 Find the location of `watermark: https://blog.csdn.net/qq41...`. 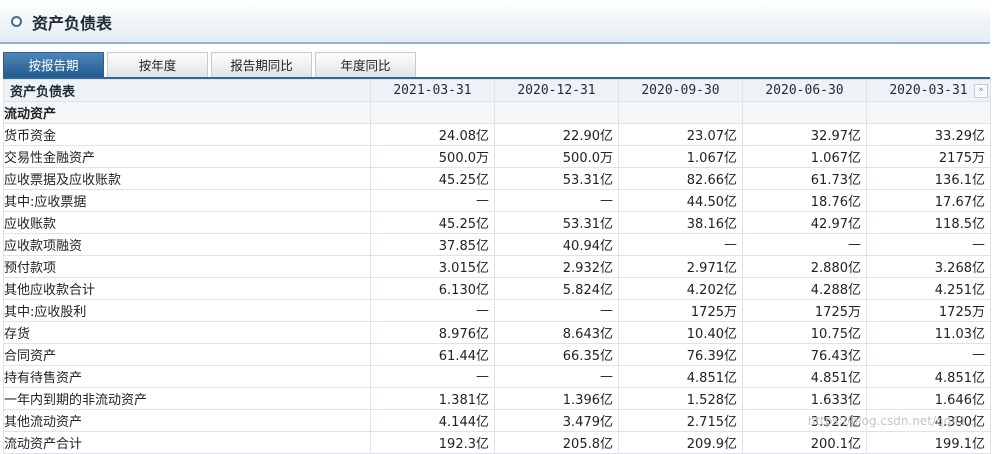

watermark: https://blog.csdn.net/qq41... is located at coordinates (892, 421).